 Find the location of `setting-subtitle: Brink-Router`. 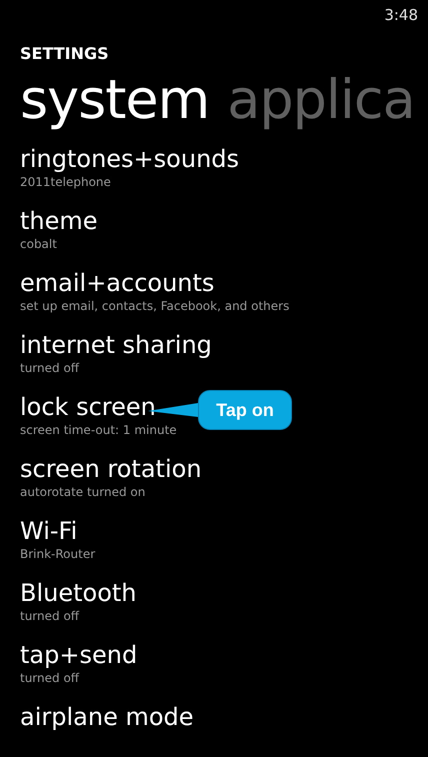

setting-subtitle: Brink-Router is located at coordinates (58, 554).